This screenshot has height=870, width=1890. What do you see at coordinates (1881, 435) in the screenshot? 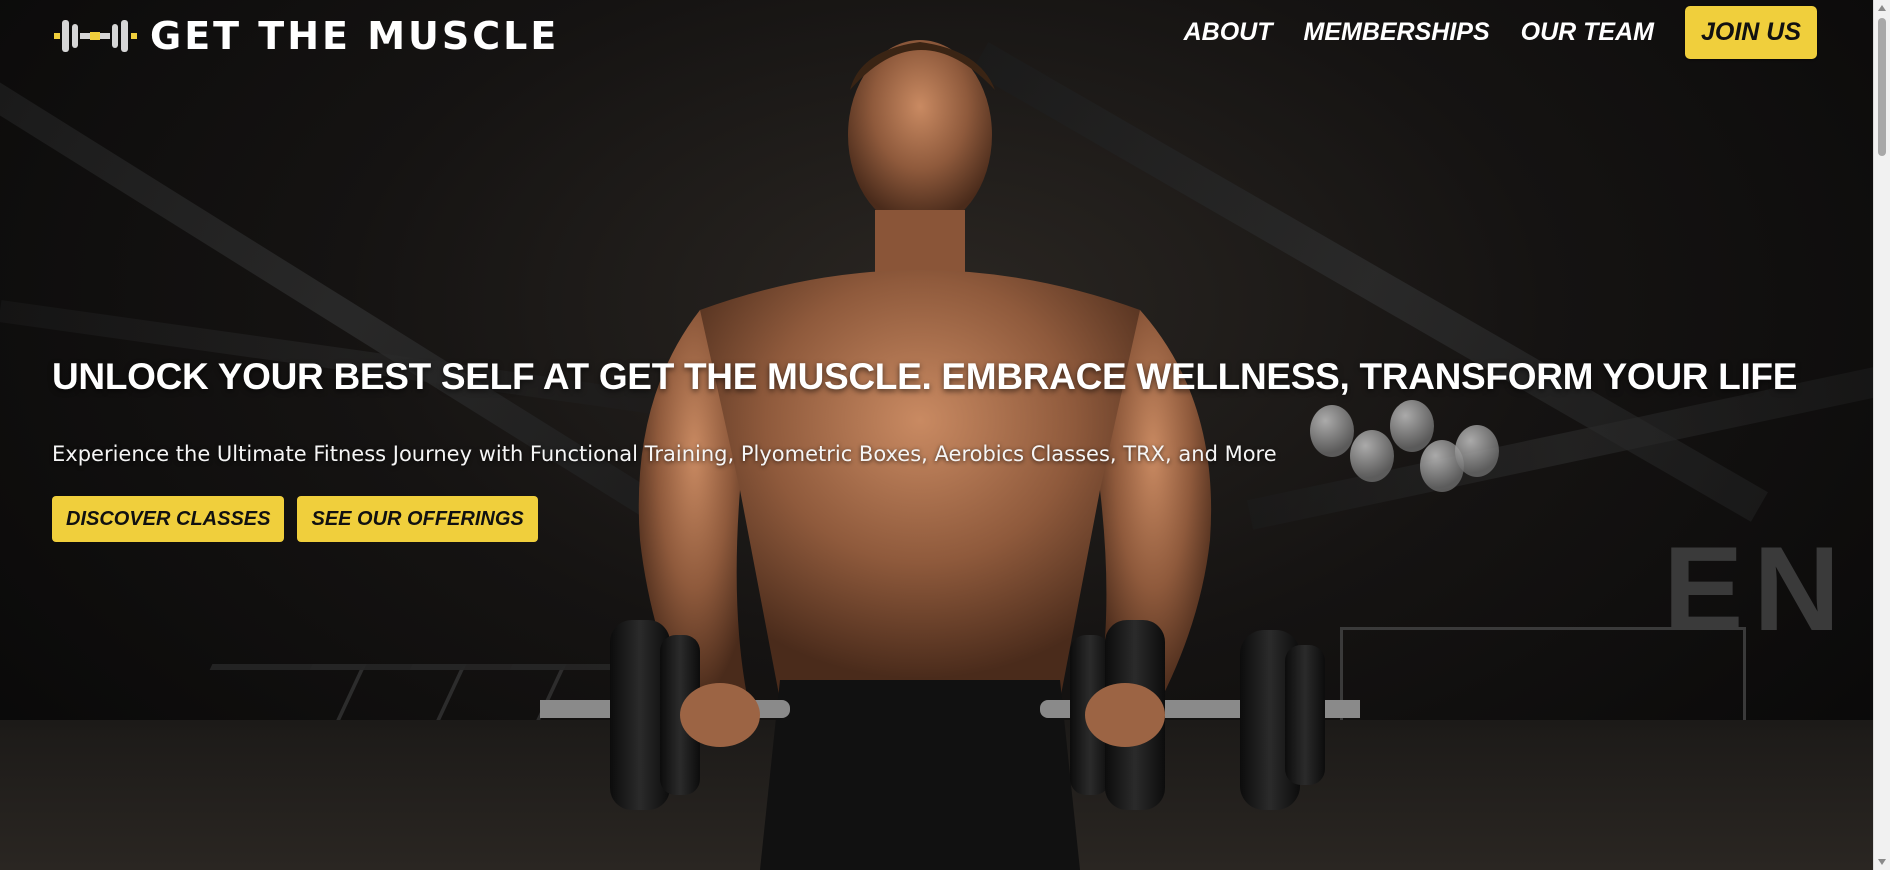
I see `page-scrollbar` at bounding box center [1881, 435].